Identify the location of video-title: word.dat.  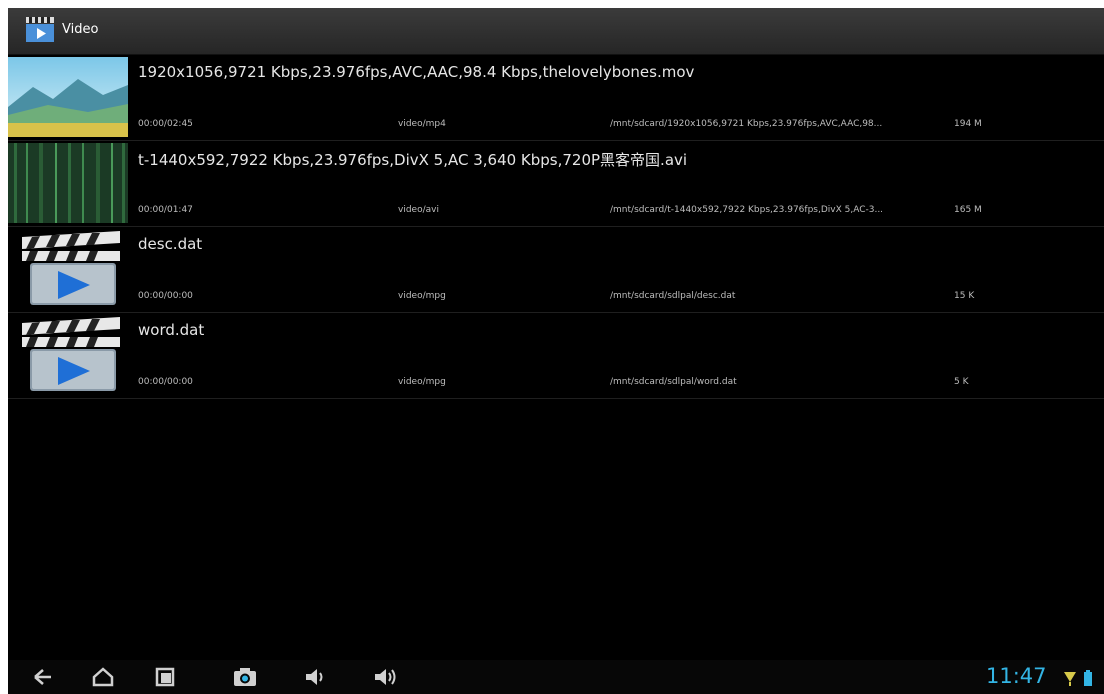
(171, 330).